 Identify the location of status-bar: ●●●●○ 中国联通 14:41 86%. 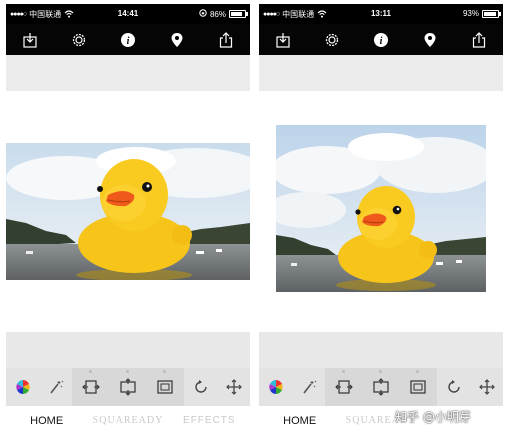
(128, 14).